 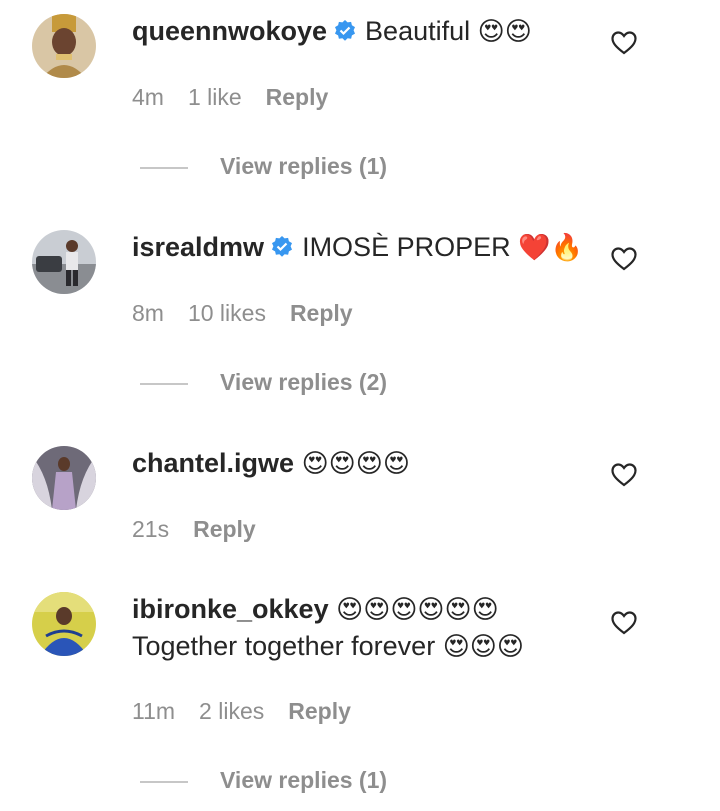 What do you see at coordinates (418, 31) in the screenshot?
I see `comment-body: Beautiful` at bounding box center [418, 31].